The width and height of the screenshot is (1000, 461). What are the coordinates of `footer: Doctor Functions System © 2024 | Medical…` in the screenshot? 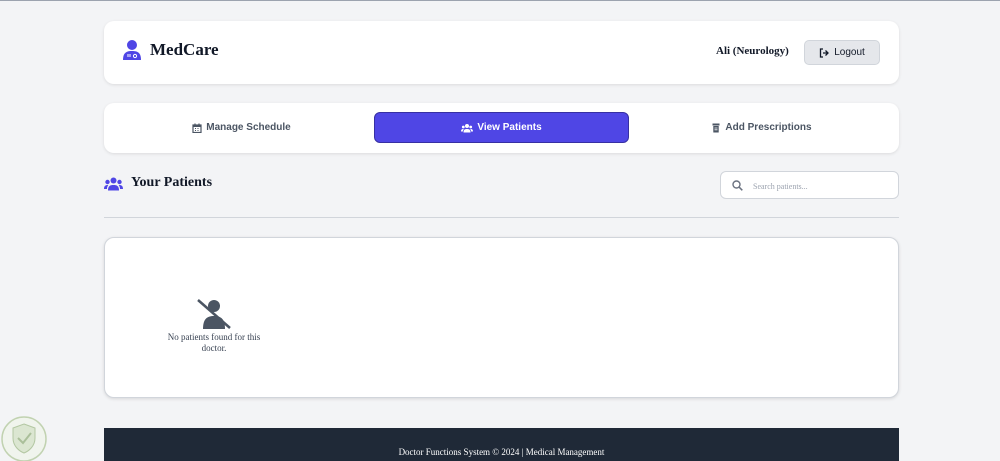 It's located at (501, 444).